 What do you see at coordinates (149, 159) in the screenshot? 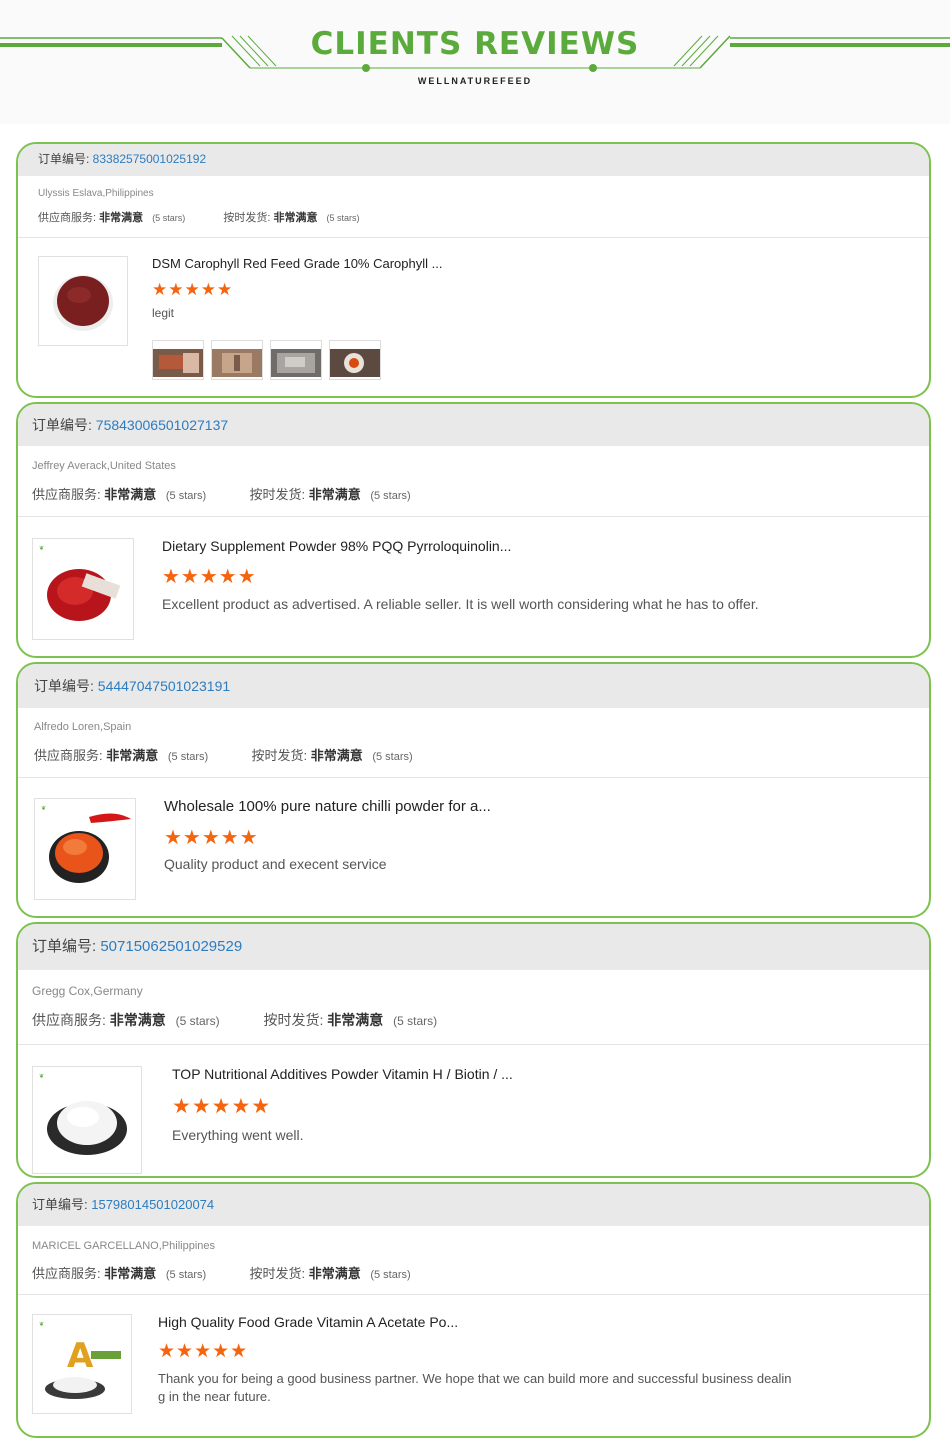
I see `order-number-link: 83382575001025192` at bounding box center [149, 159].